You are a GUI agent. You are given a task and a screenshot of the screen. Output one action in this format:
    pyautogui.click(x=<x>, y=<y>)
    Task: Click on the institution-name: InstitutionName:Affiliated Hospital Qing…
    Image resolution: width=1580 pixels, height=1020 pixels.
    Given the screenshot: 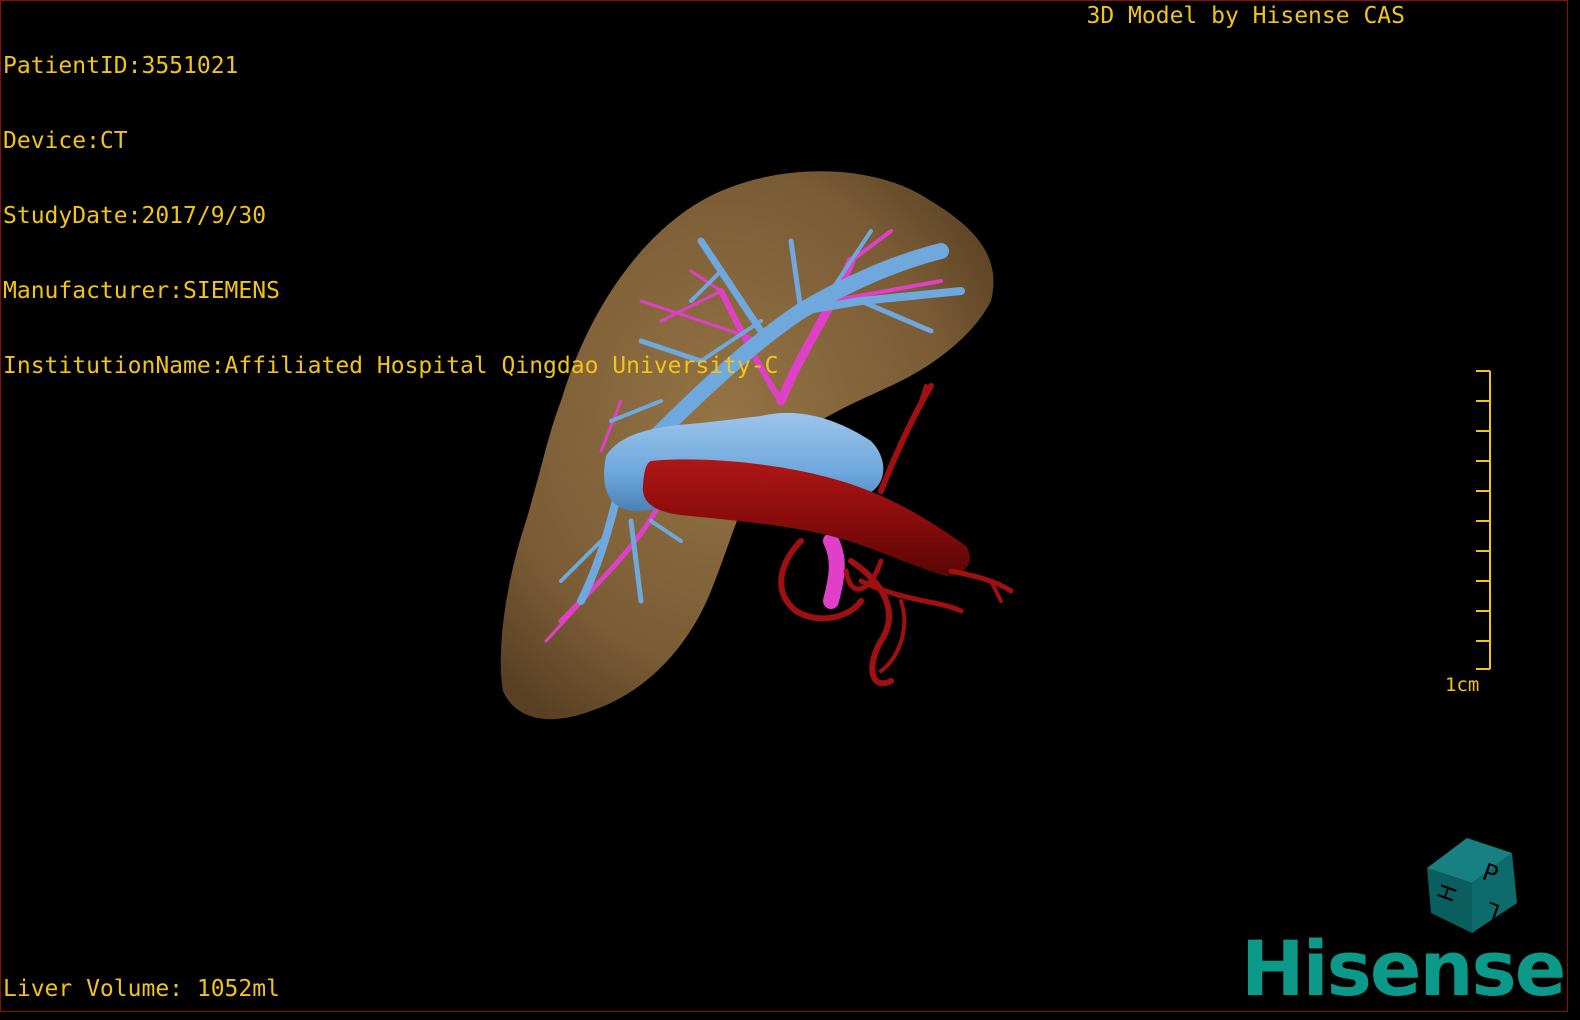 What is the action you would take?
    pyautogui.click(x=391, y=366)
    